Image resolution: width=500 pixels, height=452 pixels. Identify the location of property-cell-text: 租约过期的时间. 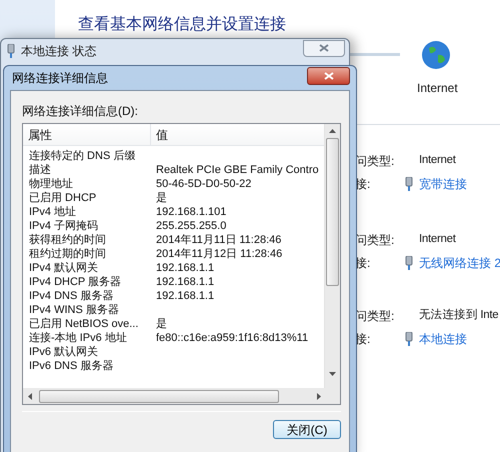
(67, 254).